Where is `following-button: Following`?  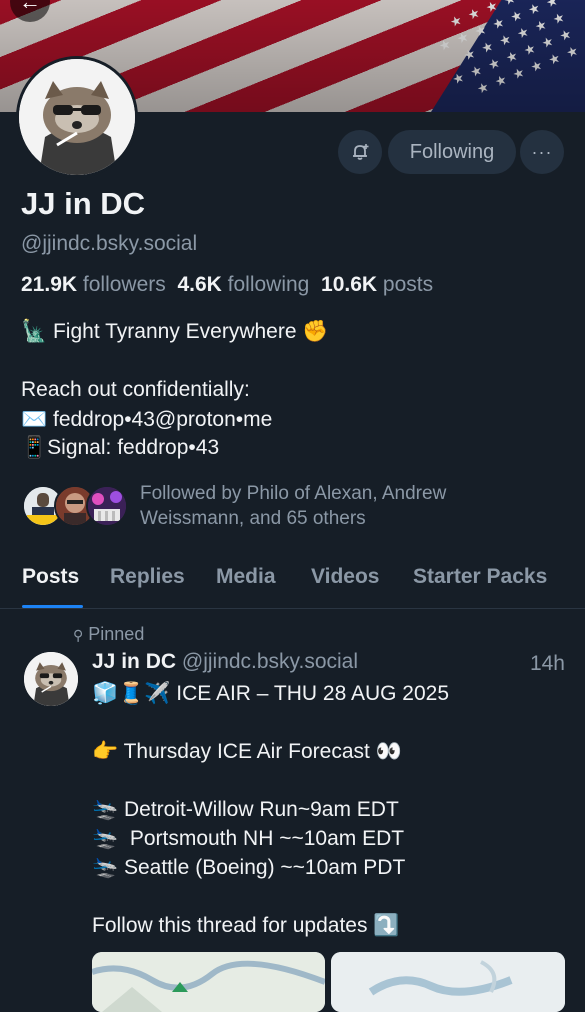 following-button: Following is located at coordinates (452, 152).